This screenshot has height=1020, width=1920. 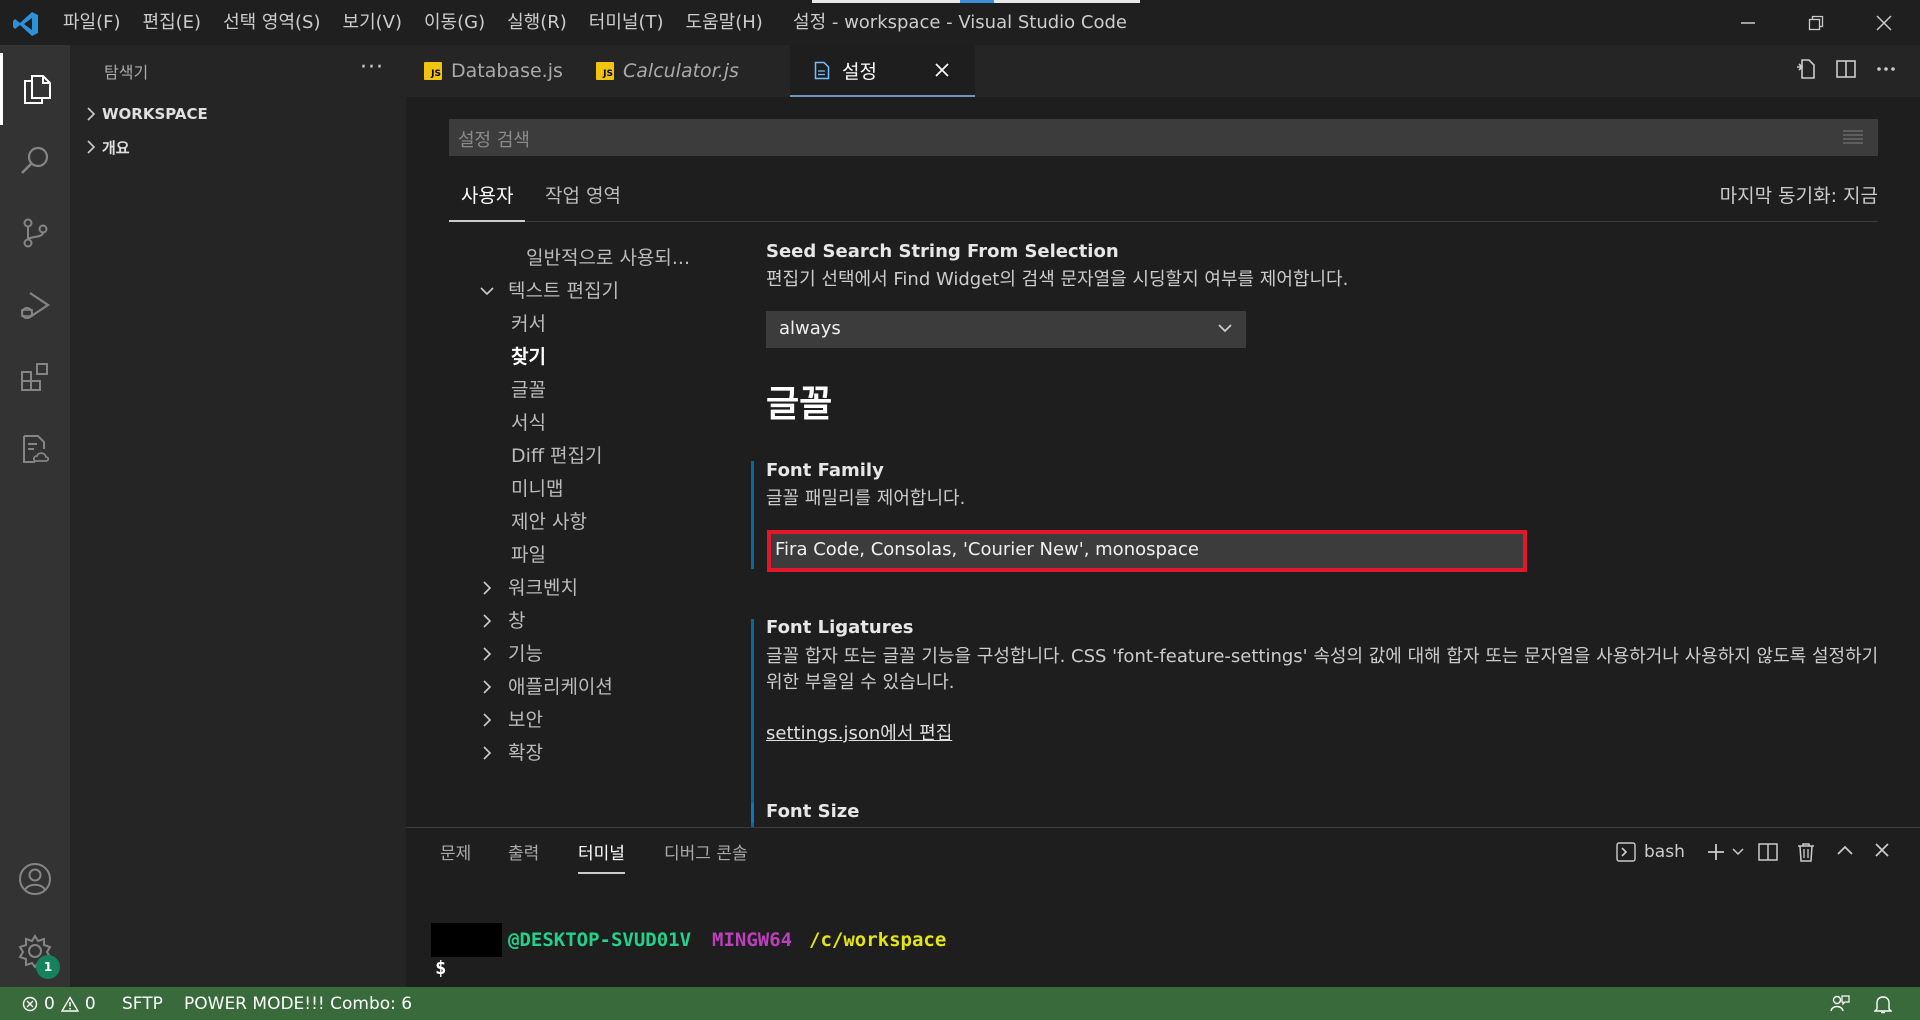 I want to click on accounts-button, so click(x=35, y=879).